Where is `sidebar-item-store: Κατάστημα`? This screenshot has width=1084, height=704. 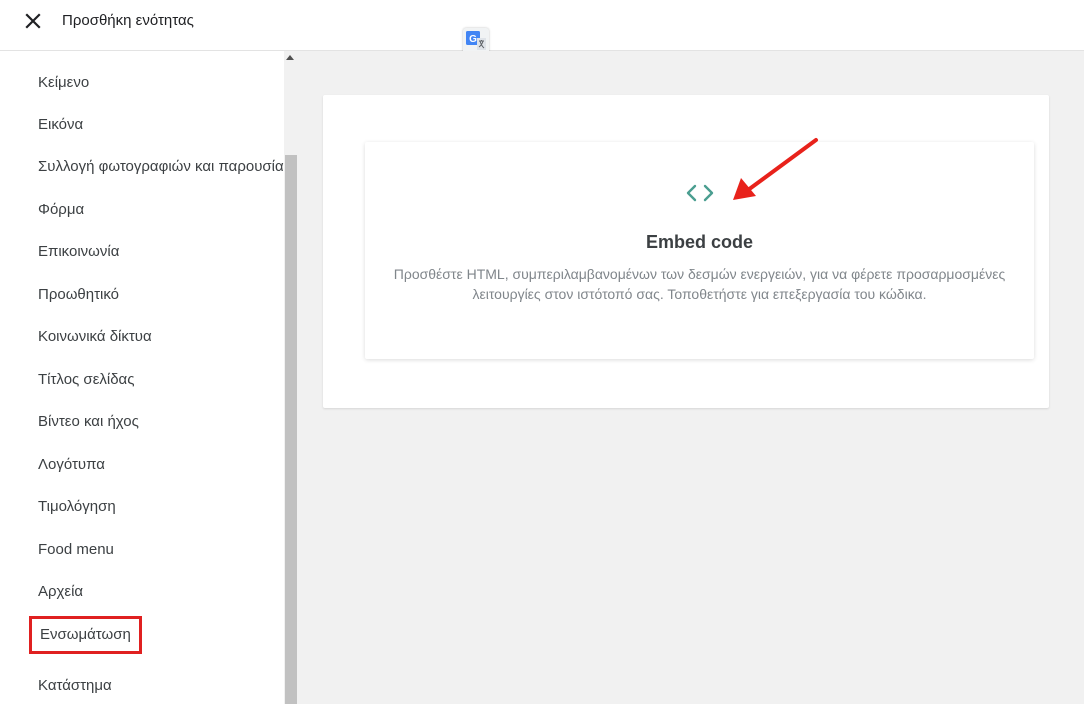 sidebar-item-store: Κατάστημα is located at coordinates (161, 686).